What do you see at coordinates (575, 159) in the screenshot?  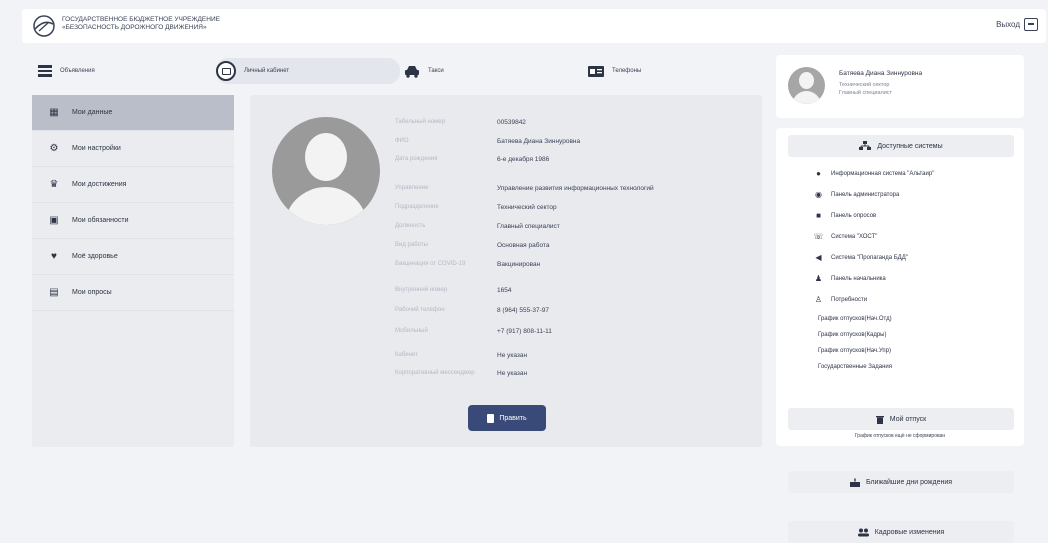 I see `info-row-birth-date: Дата рождения 6-е декабря 1986` at bounding box center [575, 159].